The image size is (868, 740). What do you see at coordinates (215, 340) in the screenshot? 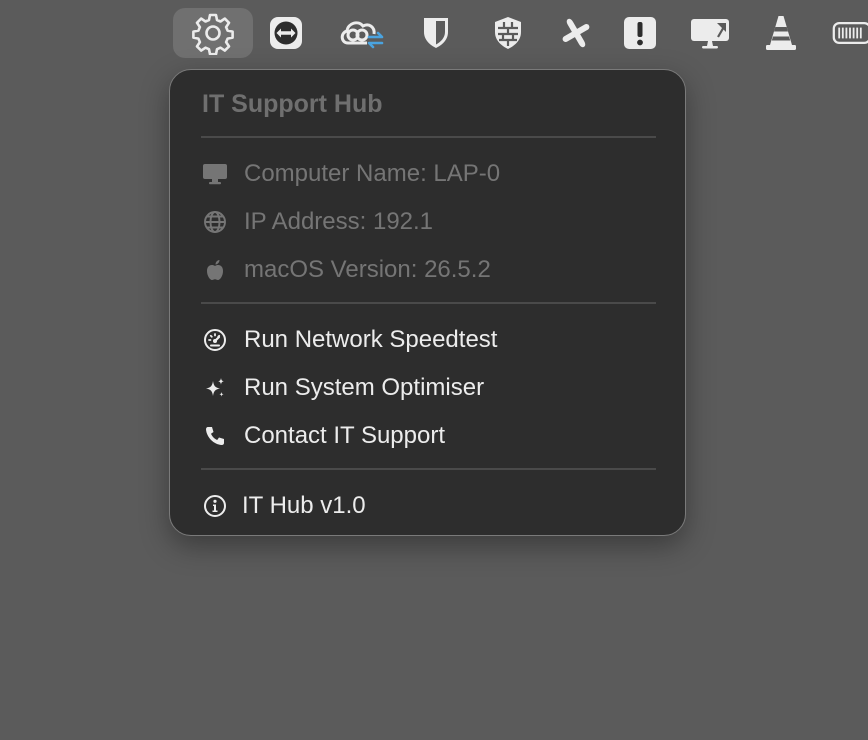
I see `speedometer-icon` at bounding box center [215, 340].